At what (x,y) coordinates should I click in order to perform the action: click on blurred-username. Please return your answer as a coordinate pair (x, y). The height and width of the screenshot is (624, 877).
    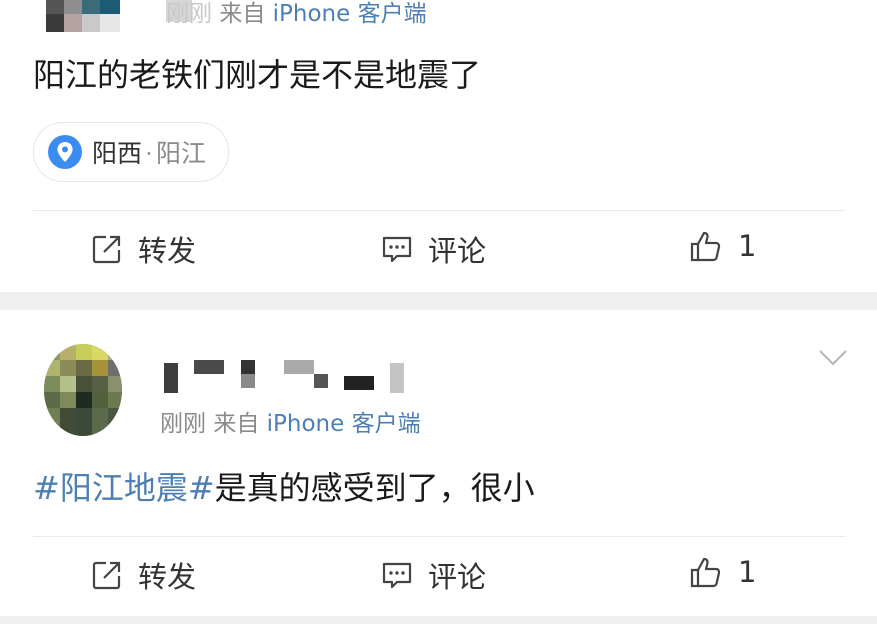
    Looking at the image, I should click on (294, 377).